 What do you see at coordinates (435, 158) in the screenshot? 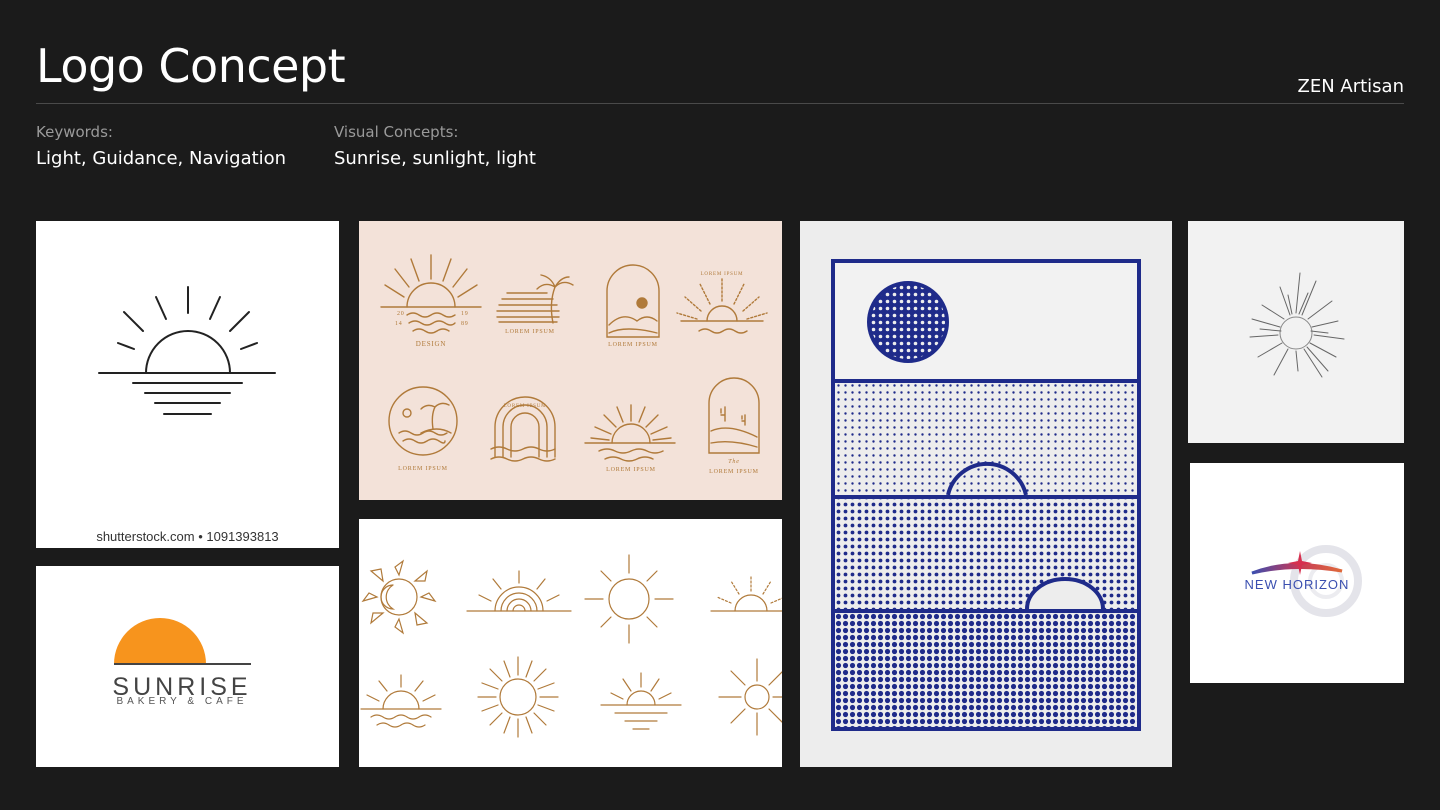
I see `visual-concepts-value: Sunrise, sunlight, light` at bounding box center [435, 158].